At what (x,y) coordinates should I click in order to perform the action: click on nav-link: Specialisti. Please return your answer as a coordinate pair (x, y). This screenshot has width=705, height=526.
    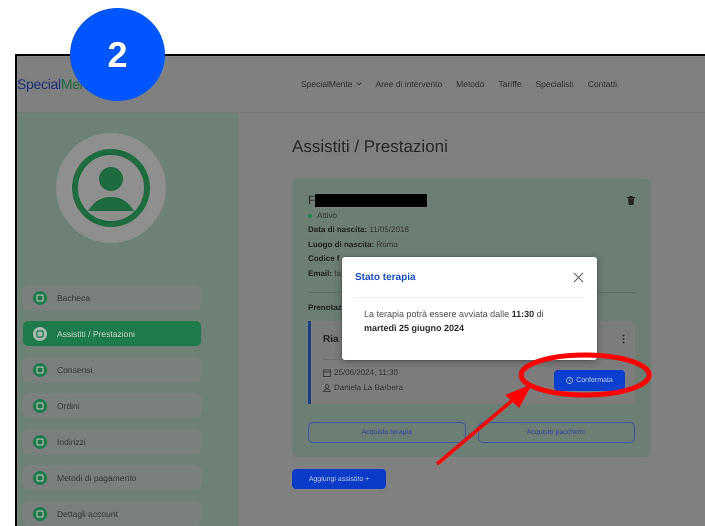
    Looking at the image, I should click on (555, 84).